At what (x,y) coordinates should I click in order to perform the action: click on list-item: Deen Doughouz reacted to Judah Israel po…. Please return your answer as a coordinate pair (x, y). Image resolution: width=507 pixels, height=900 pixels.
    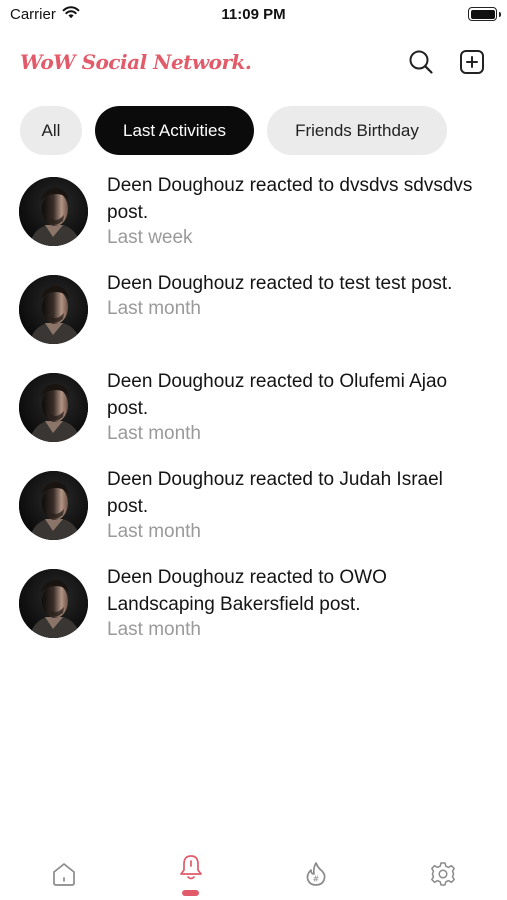
    Looking at the image, I should click on (253, 513).